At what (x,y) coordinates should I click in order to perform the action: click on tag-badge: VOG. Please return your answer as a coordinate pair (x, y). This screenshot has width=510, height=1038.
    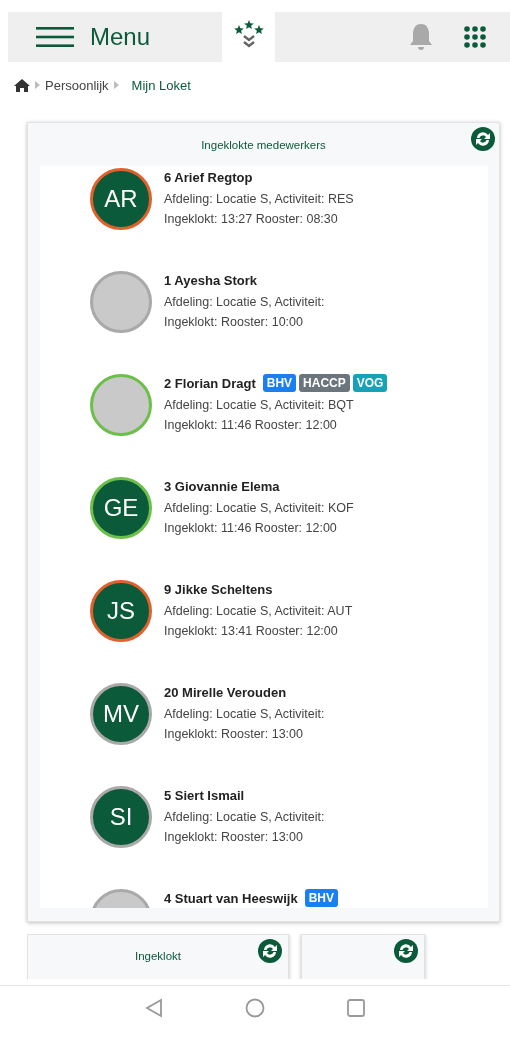
    Looking at the image, I should click on (370, 383).